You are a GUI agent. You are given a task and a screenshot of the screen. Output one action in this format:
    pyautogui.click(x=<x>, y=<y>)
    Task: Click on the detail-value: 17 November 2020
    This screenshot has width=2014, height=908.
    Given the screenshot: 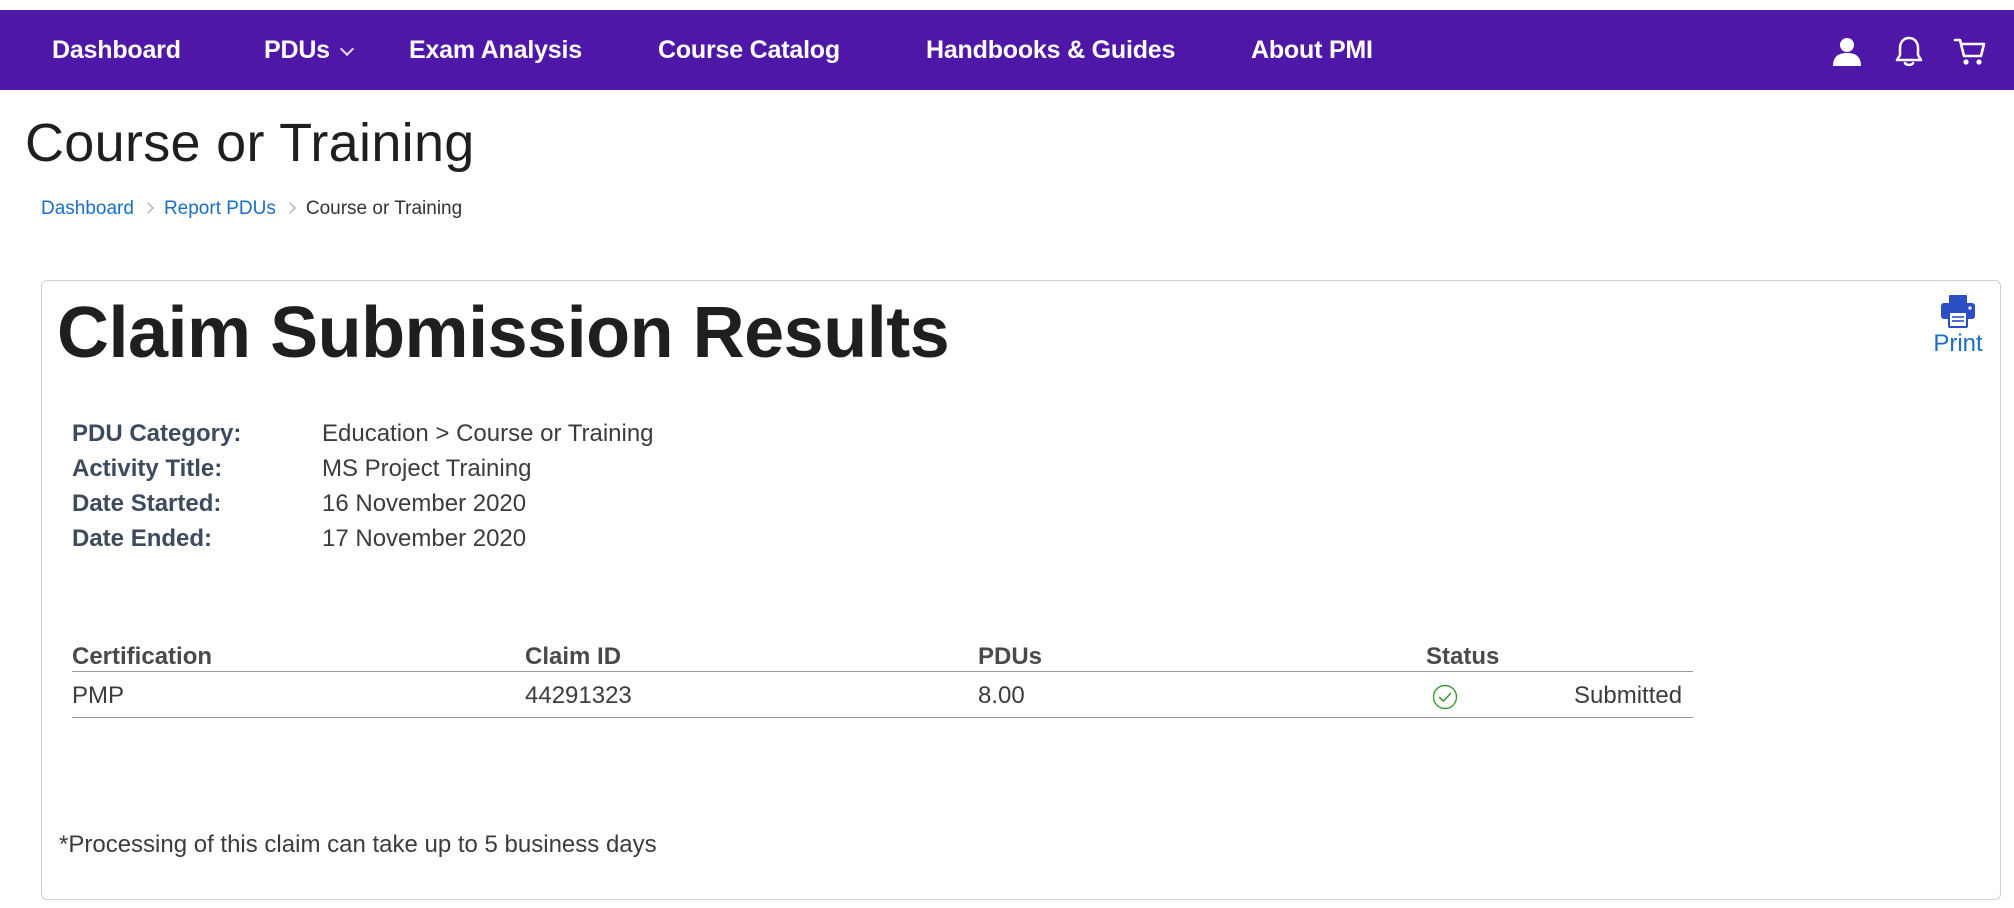 What is the action you would take?
    pyautogui.click(x=424, y=538)
    